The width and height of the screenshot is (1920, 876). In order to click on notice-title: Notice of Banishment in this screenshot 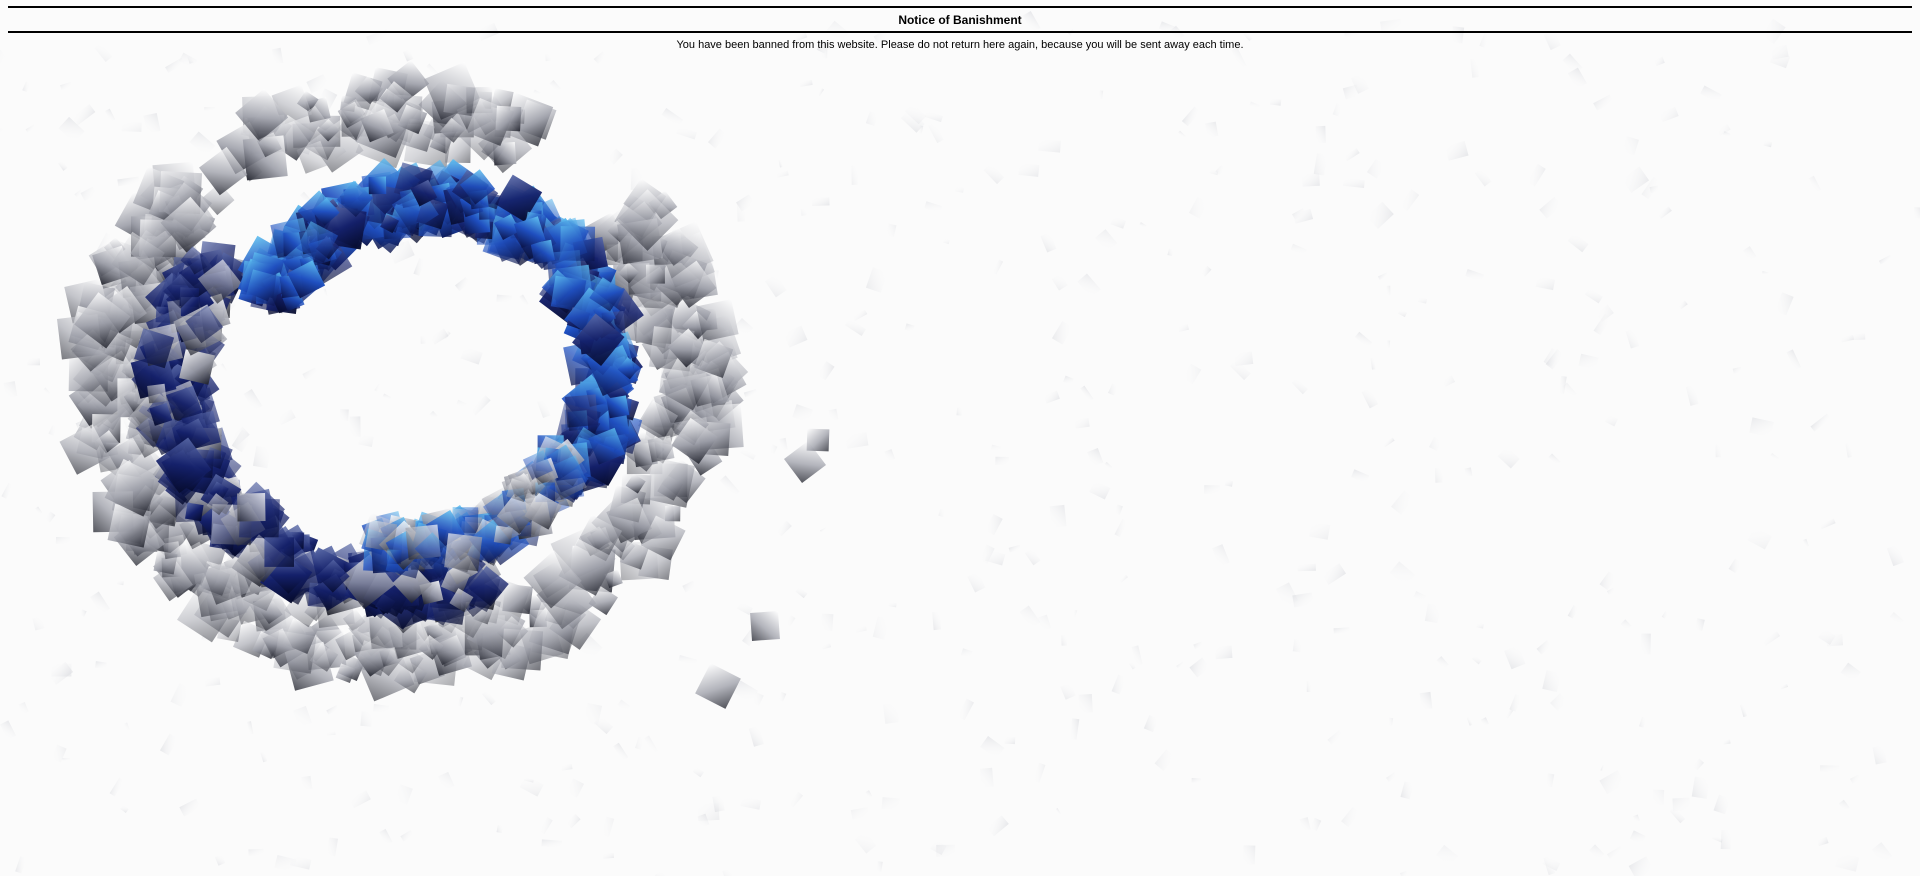, I will do `click(960, 19)`.